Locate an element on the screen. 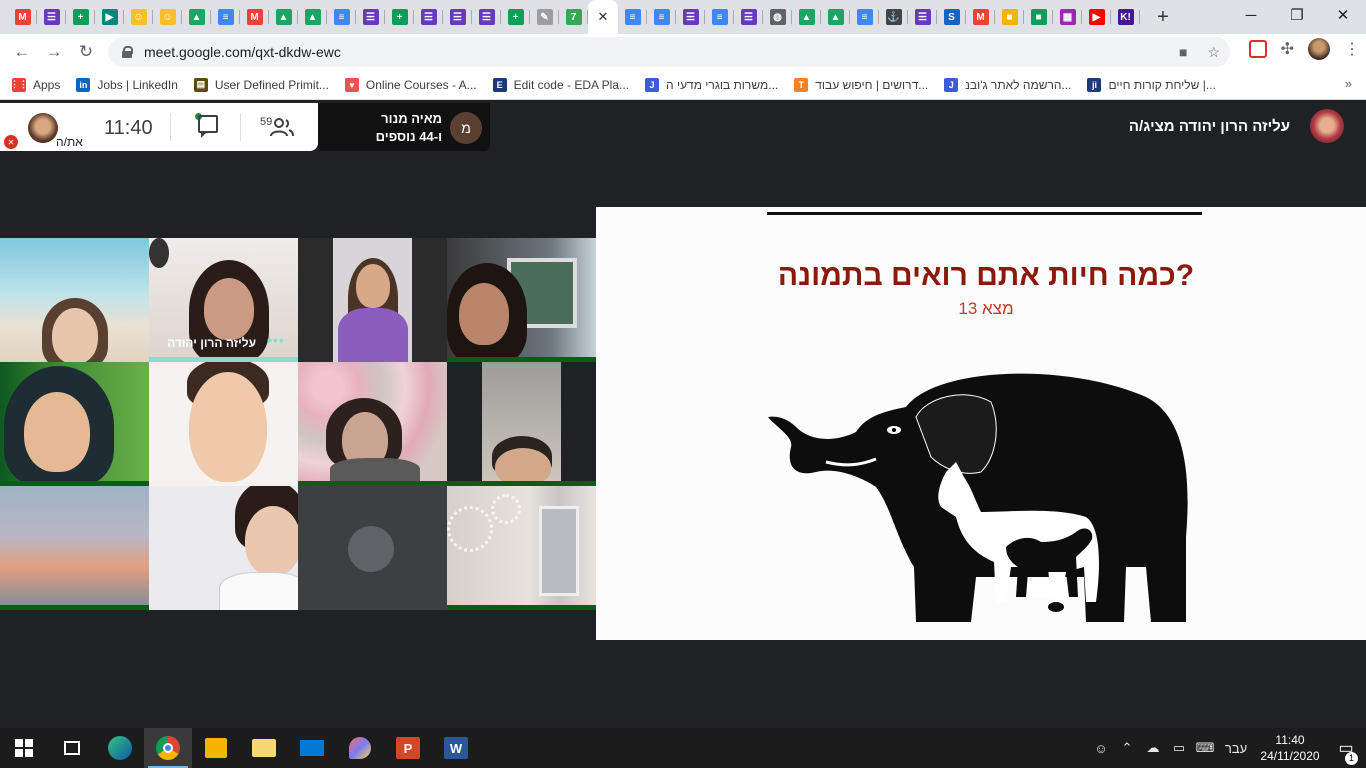 The height and width of the screenshot is (768, 1366). powerpoint-icon: P is located at coordinates (408, 748).